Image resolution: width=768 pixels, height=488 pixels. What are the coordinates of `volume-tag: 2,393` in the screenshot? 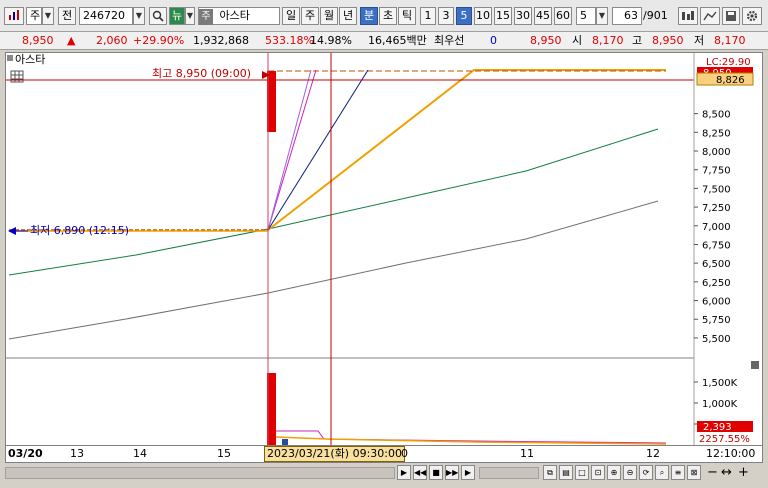 It's located at (717, 427).